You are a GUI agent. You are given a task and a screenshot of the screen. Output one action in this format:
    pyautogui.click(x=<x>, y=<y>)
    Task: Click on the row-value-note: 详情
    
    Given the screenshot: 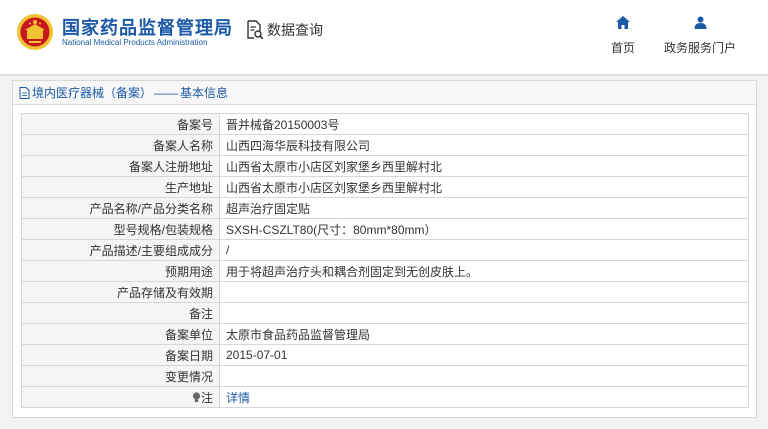 What is the action you would take?
    pyautogui.click(x=484, y=397)
    